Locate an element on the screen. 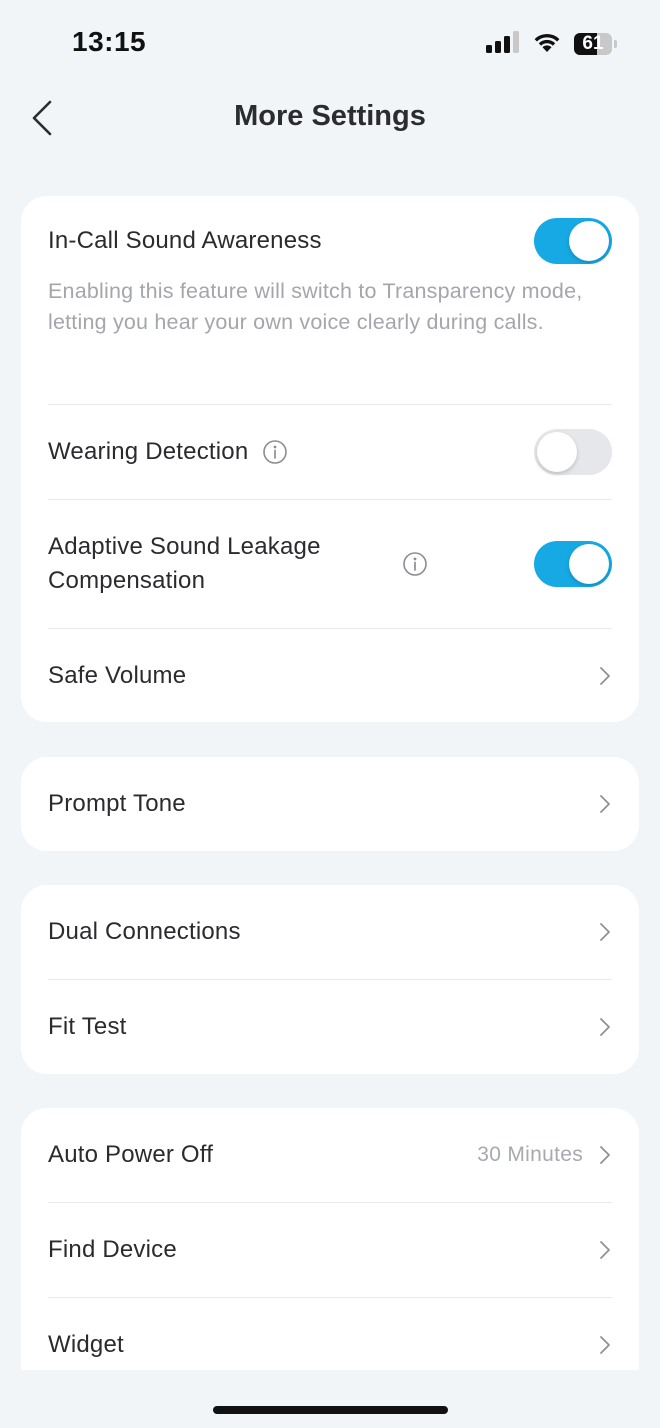  status-icons: 61 is located at coordinates (552, 44).